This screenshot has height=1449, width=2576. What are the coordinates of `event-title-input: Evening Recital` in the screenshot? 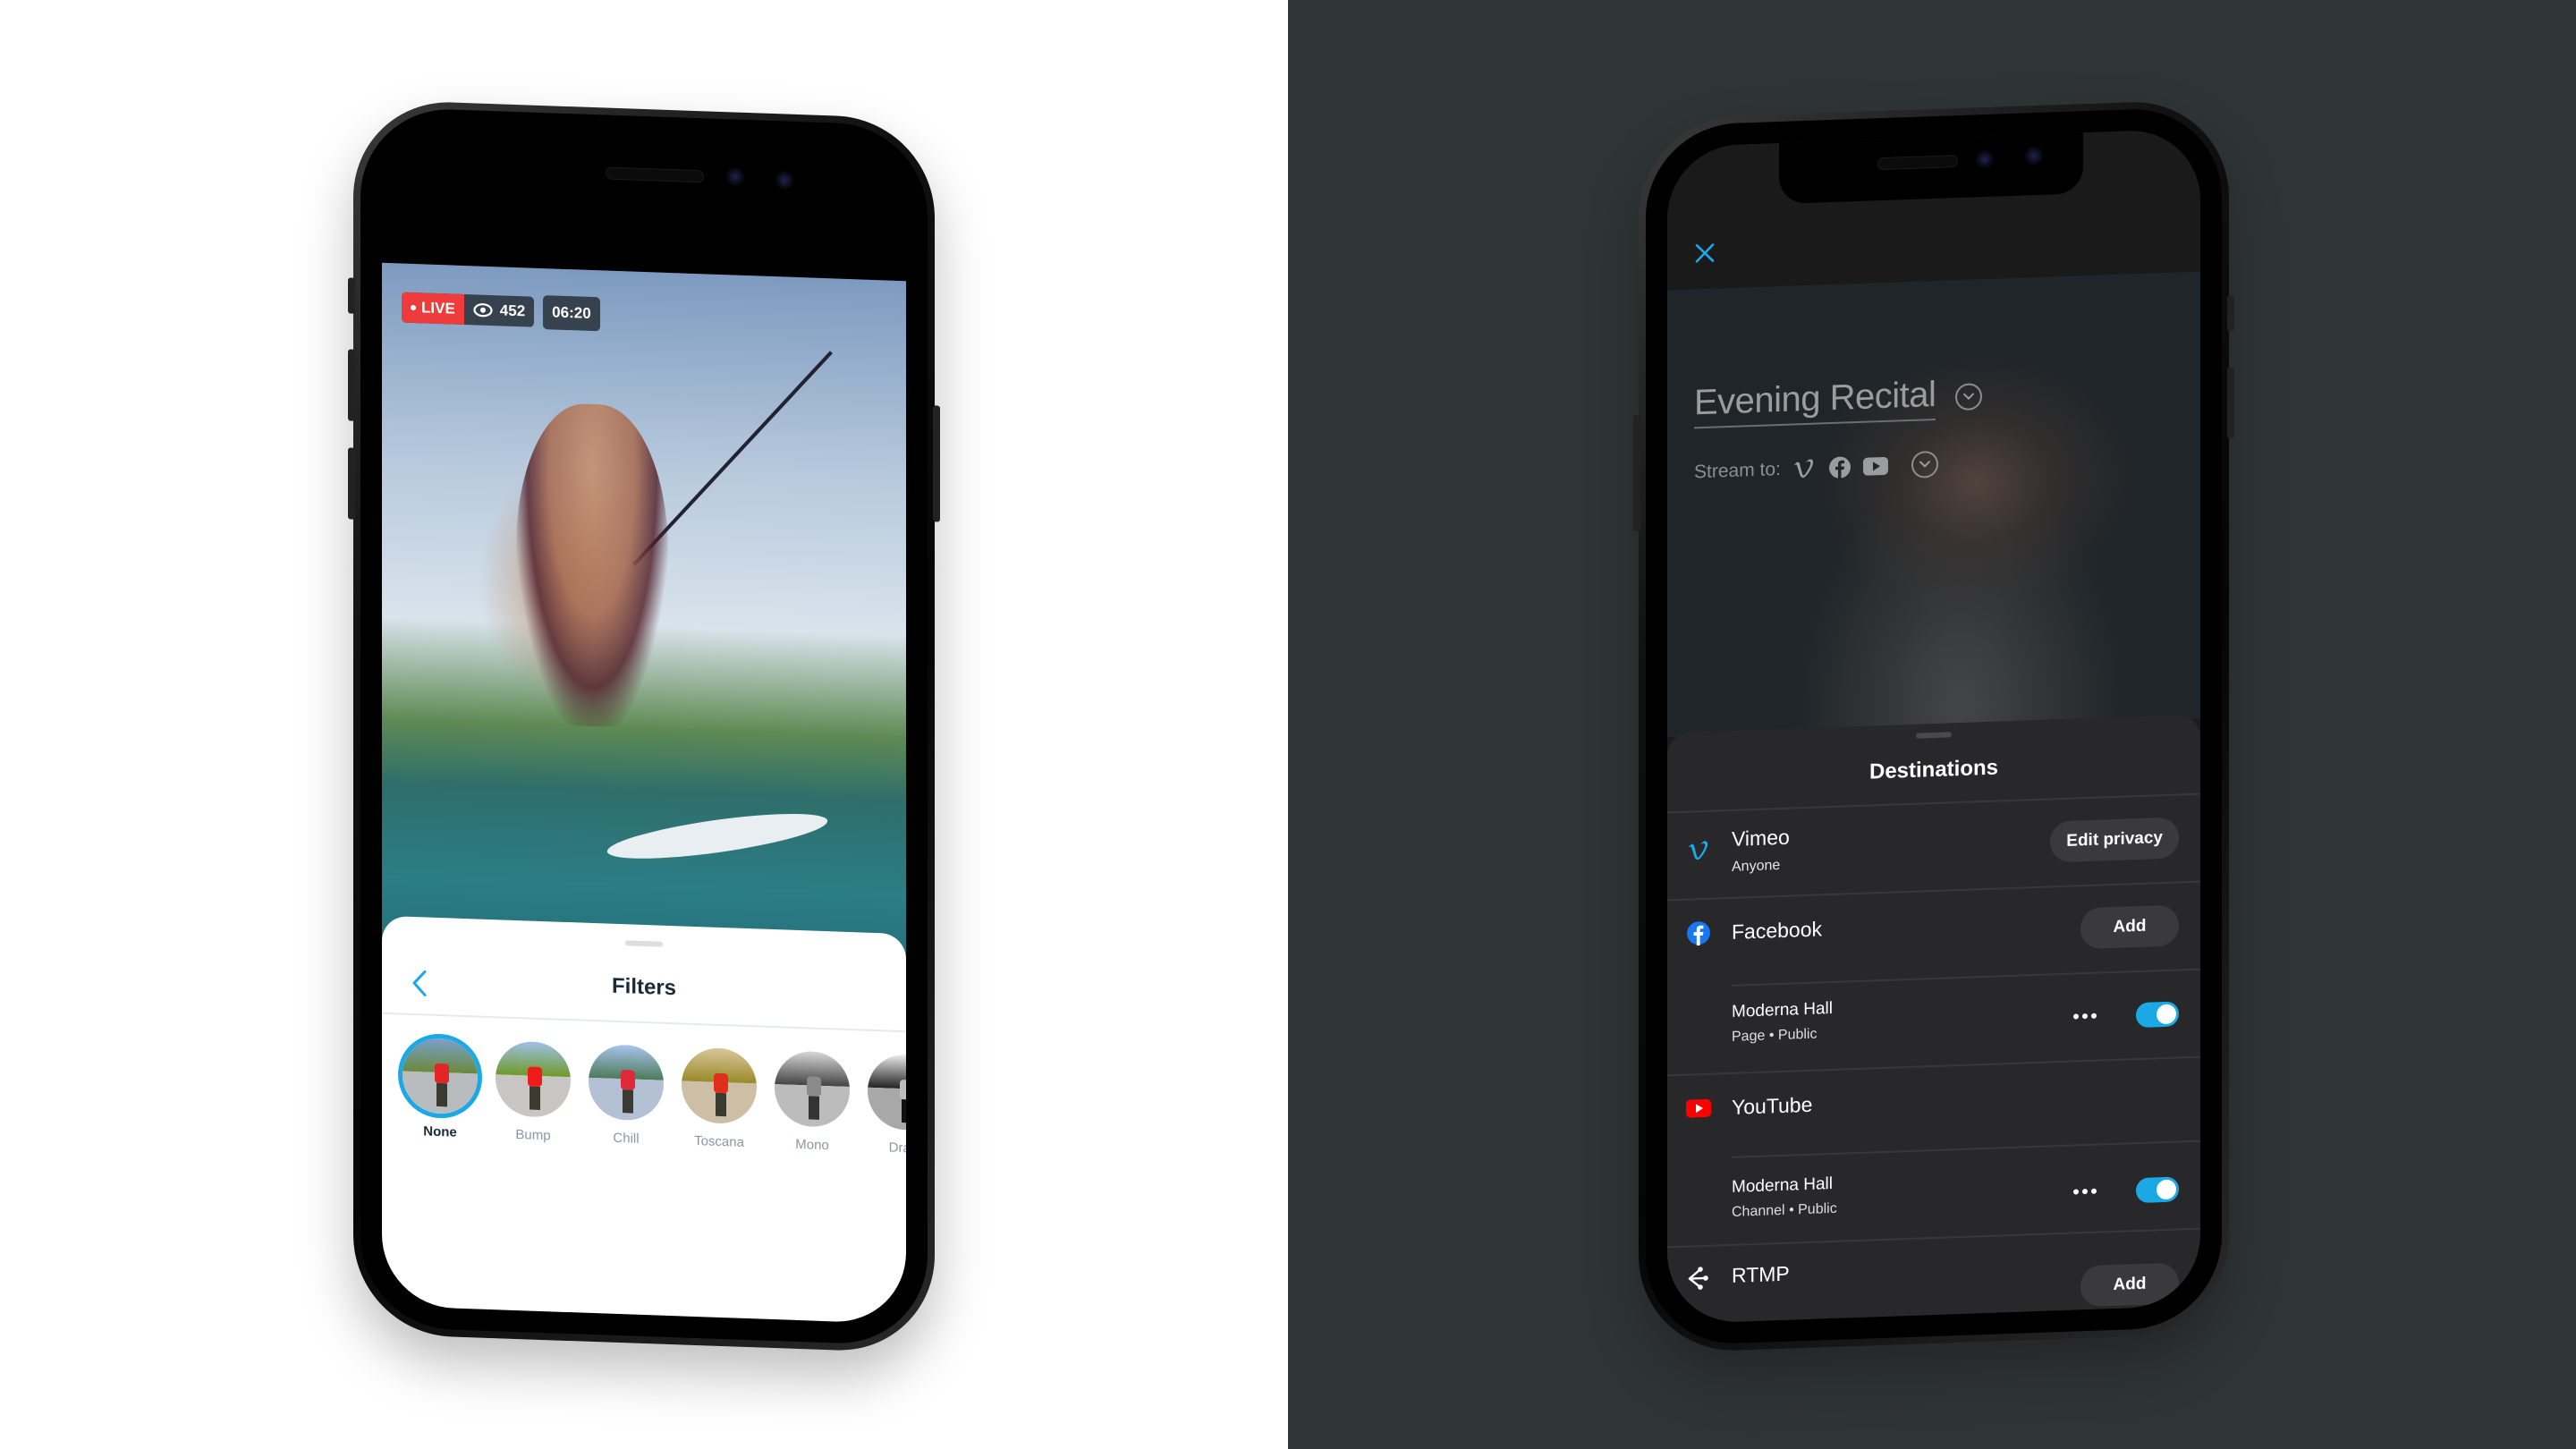 It's located at (1815, 401).